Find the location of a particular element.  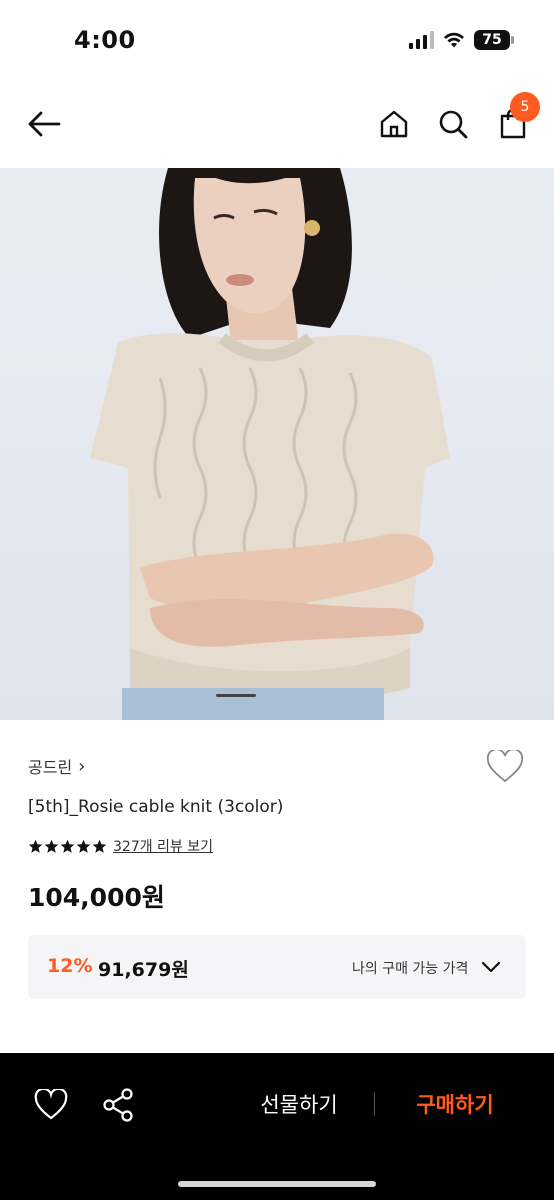

app-header is located at coordinates (277, 125).